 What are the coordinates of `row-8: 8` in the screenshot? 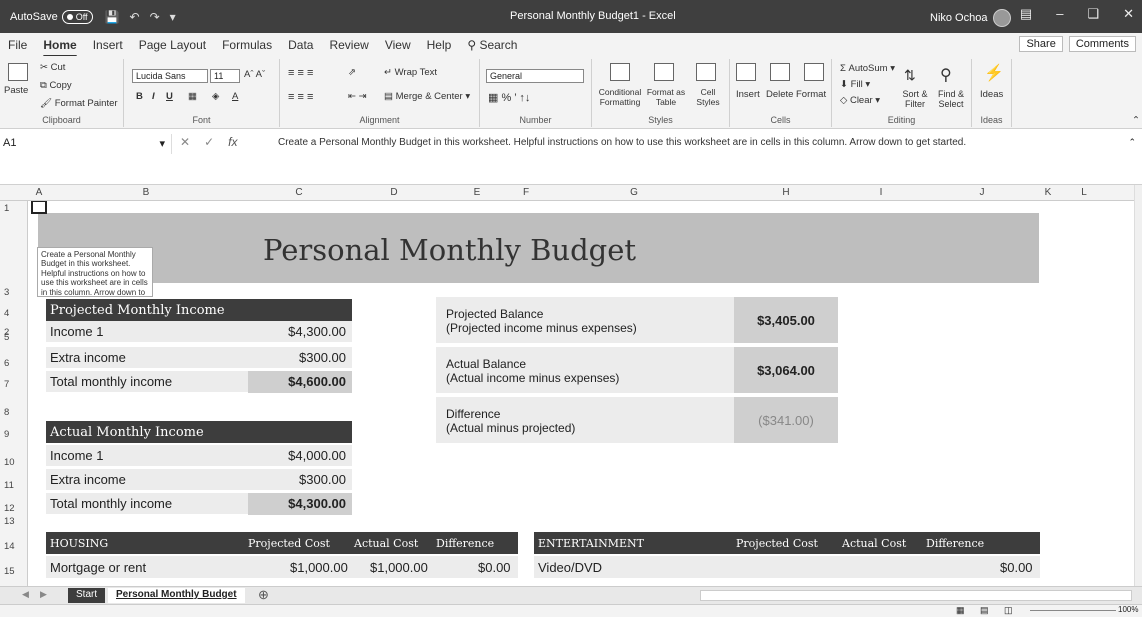 It's located at (6, 412).